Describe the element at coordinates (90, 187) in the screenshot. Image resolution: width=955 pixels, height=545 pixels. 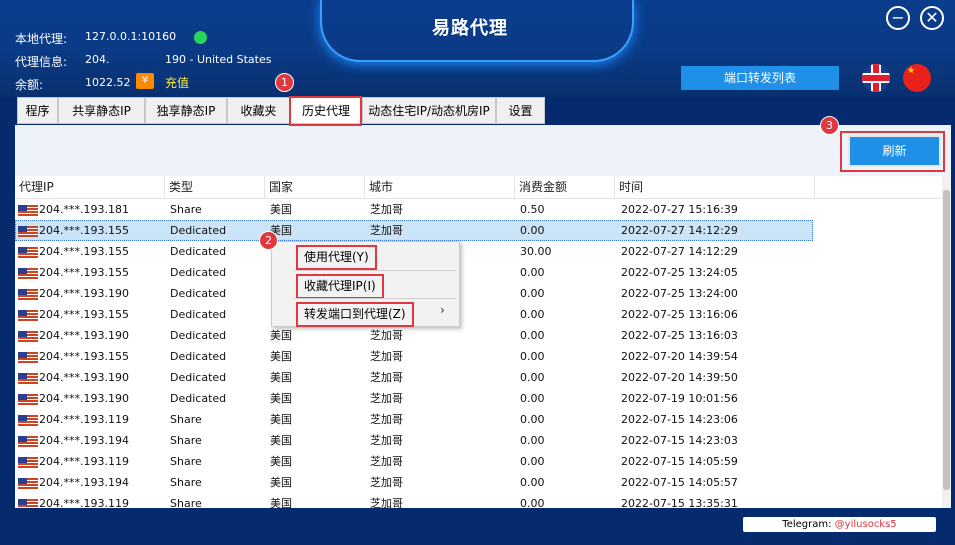
I see `column-header-ip: 代理IP` at that location.